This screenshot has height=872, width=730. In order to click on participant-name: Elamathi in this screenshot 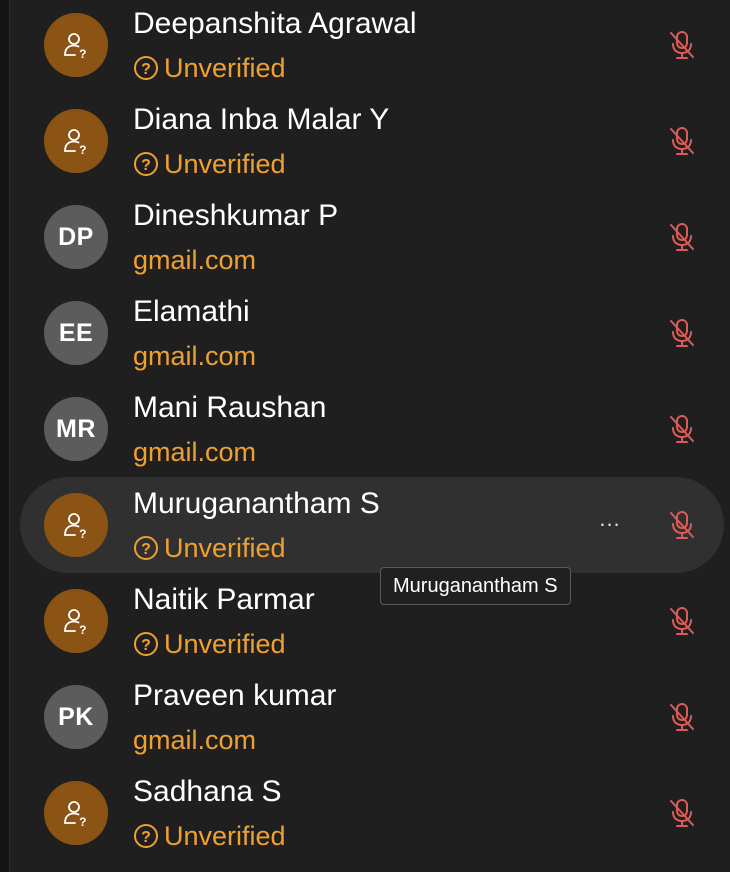, I will do `click(191, 311)`.